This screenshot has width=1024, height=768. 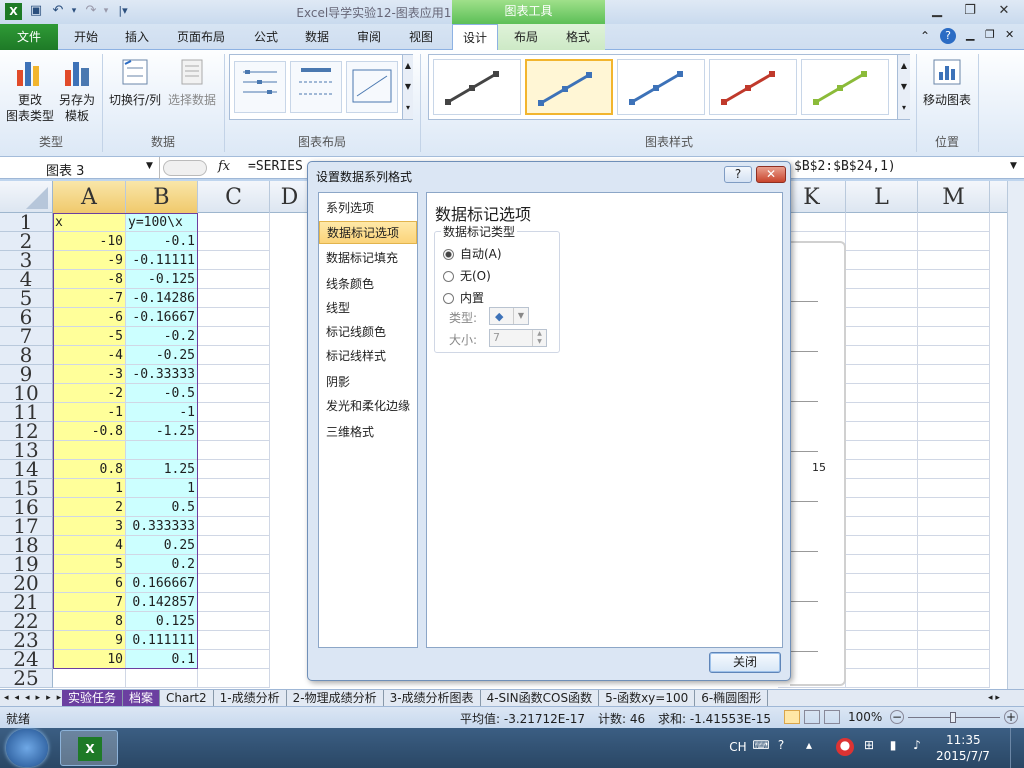 I want to click on chart-area: 15, so click(x=818, y=463).